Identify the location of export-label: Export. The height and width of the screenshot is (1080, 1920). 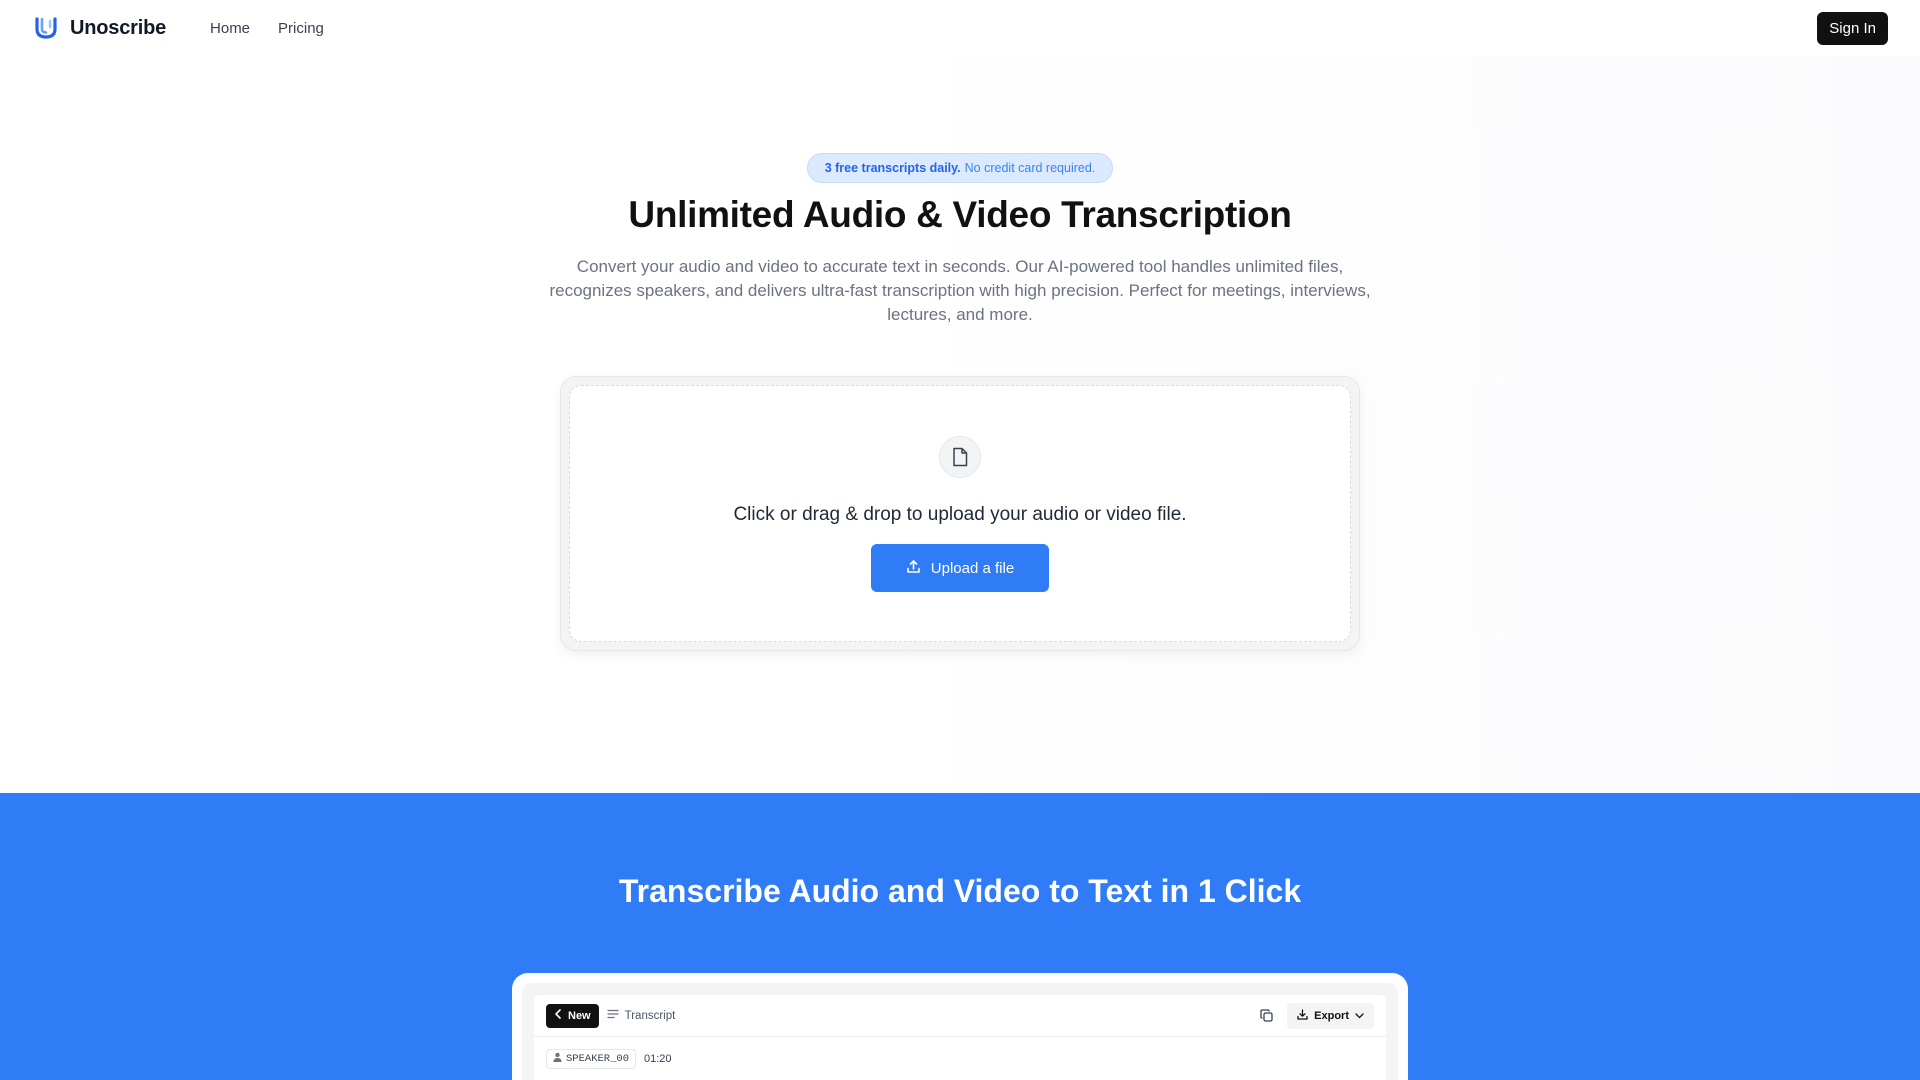
(1331, 1015).